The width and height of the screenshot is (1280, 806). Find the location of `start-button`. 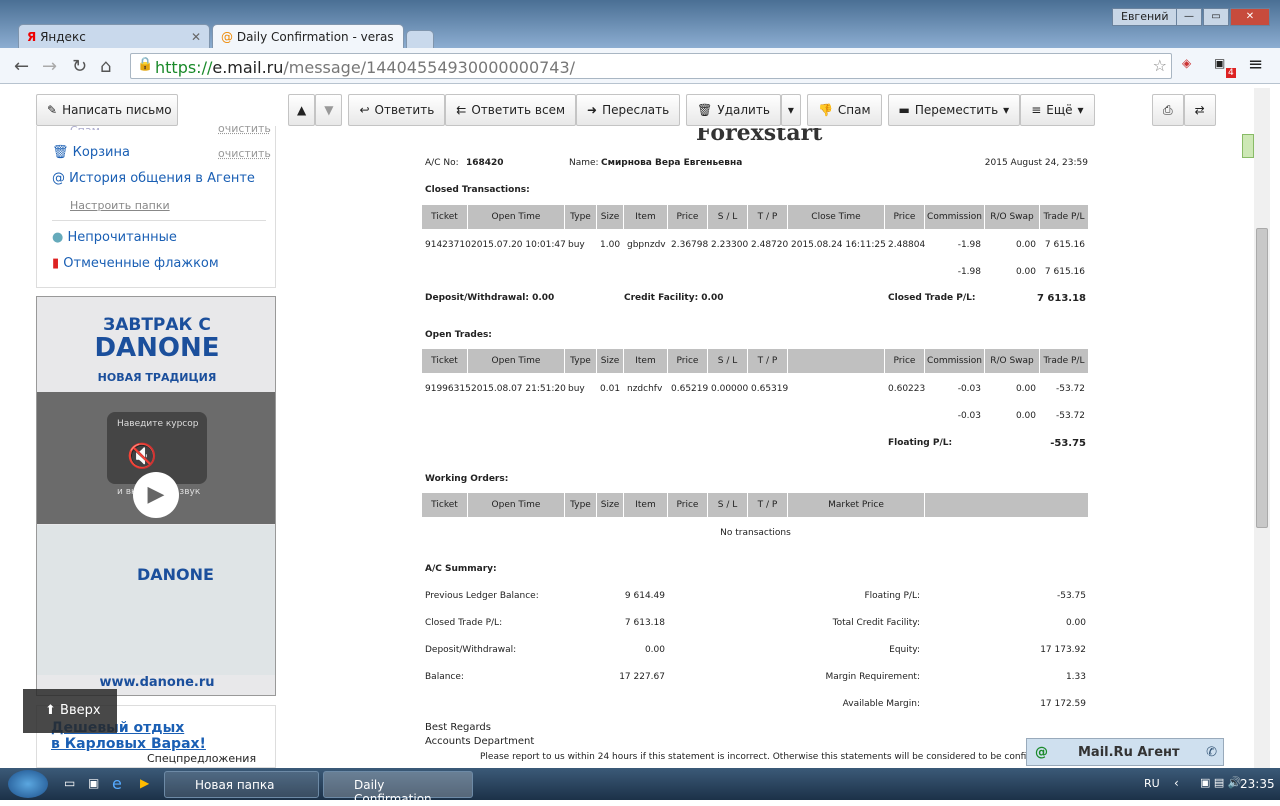

start-button is located at coordinates (28, 784).